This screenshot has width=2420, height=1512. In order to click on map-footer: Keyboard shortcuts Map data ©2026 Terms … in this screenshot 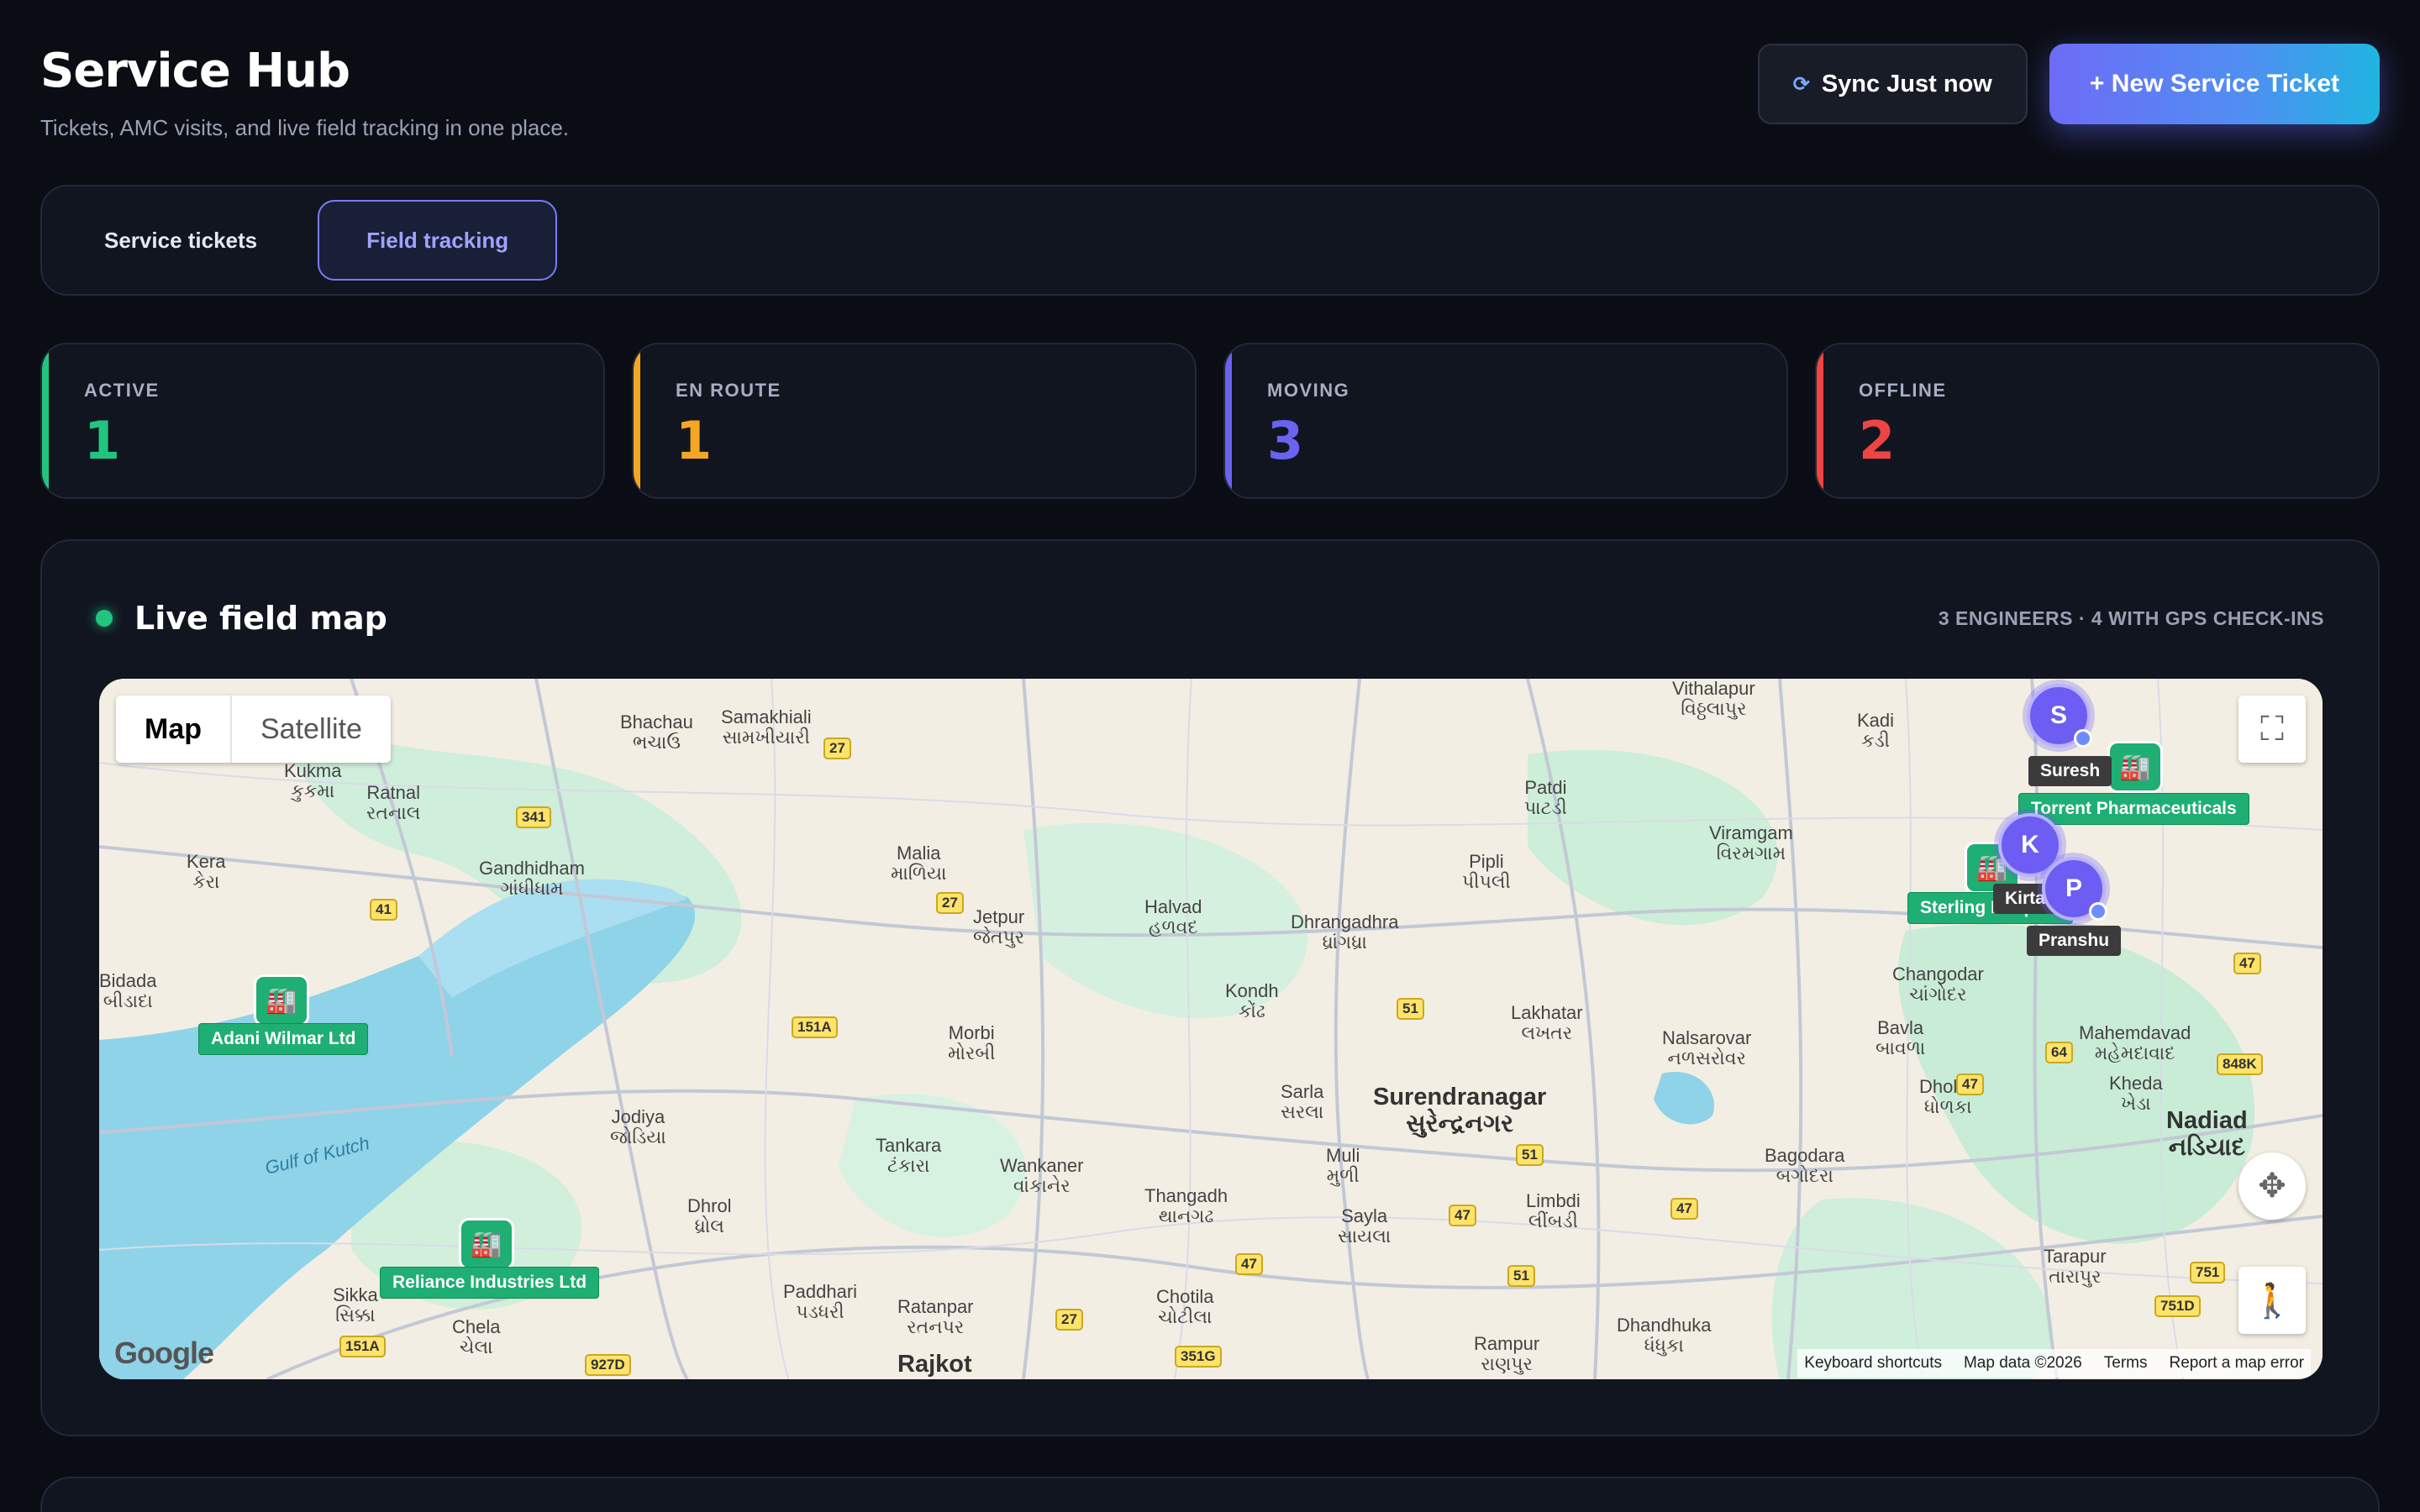, I will do `click(2054, 1363)`.